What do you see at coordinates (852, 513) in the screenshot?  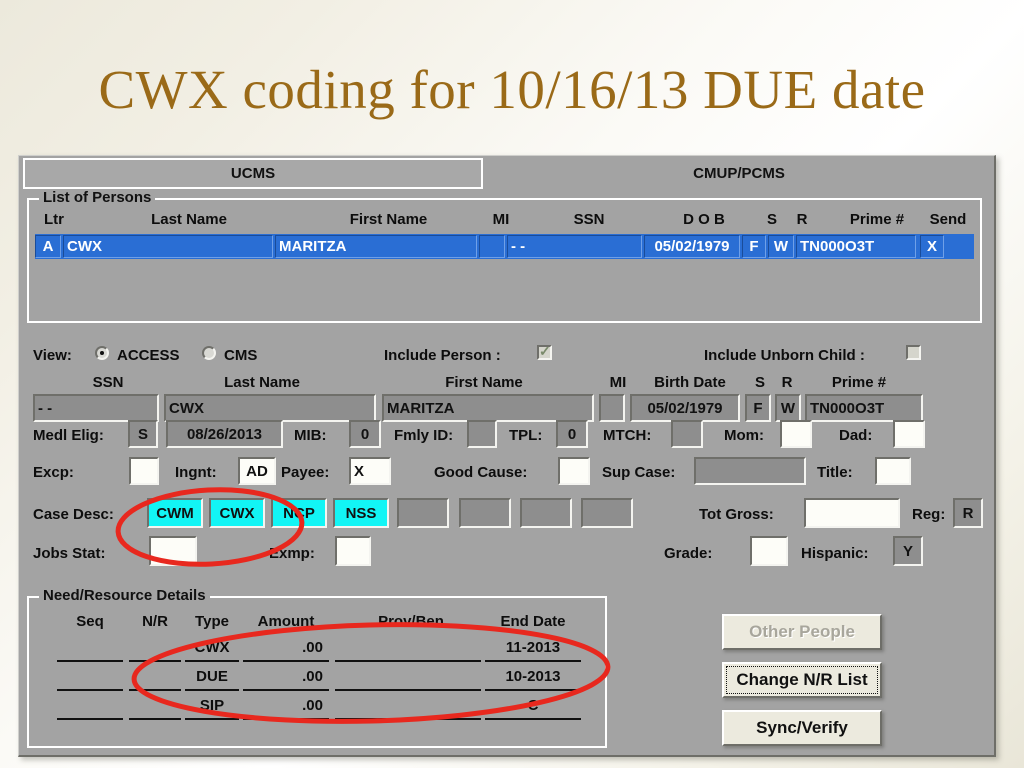 I see `tot-gross-field` at bounding box center [852, 513].